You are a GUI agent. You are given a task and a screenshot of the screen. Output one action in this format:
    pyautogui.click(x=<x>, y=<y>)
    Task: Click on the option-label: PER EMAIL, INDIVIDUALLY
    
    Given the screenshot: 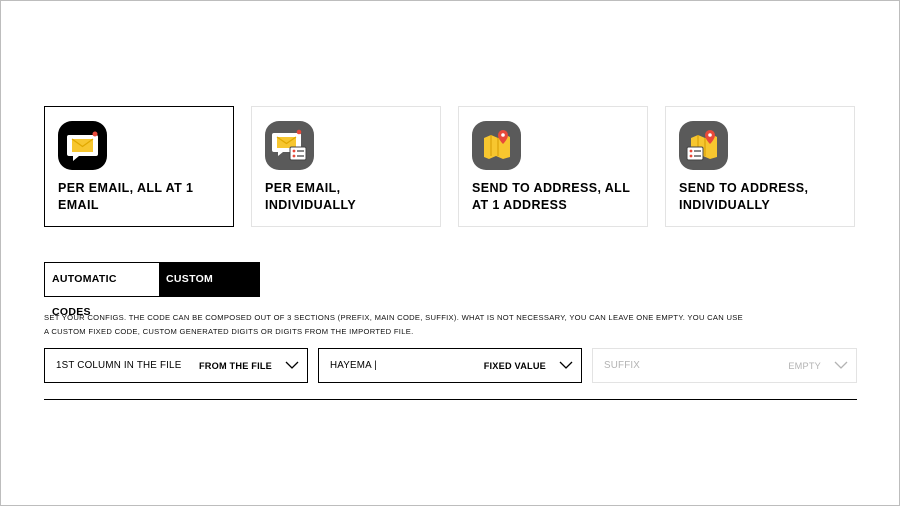 What is the action you would take?
    pyautogui.click(x=311, y=196)
    